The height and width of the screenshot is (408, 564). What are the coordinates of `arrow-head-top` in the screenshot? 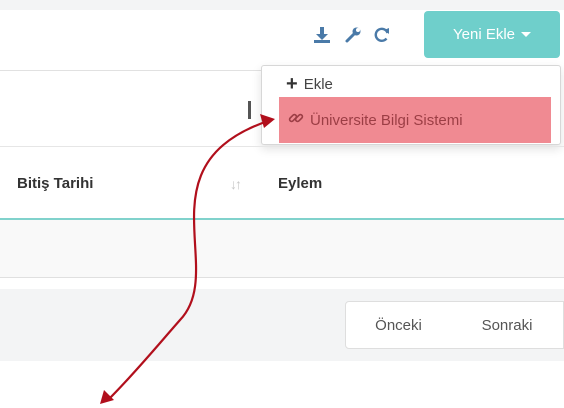 It's located at (267, 121).